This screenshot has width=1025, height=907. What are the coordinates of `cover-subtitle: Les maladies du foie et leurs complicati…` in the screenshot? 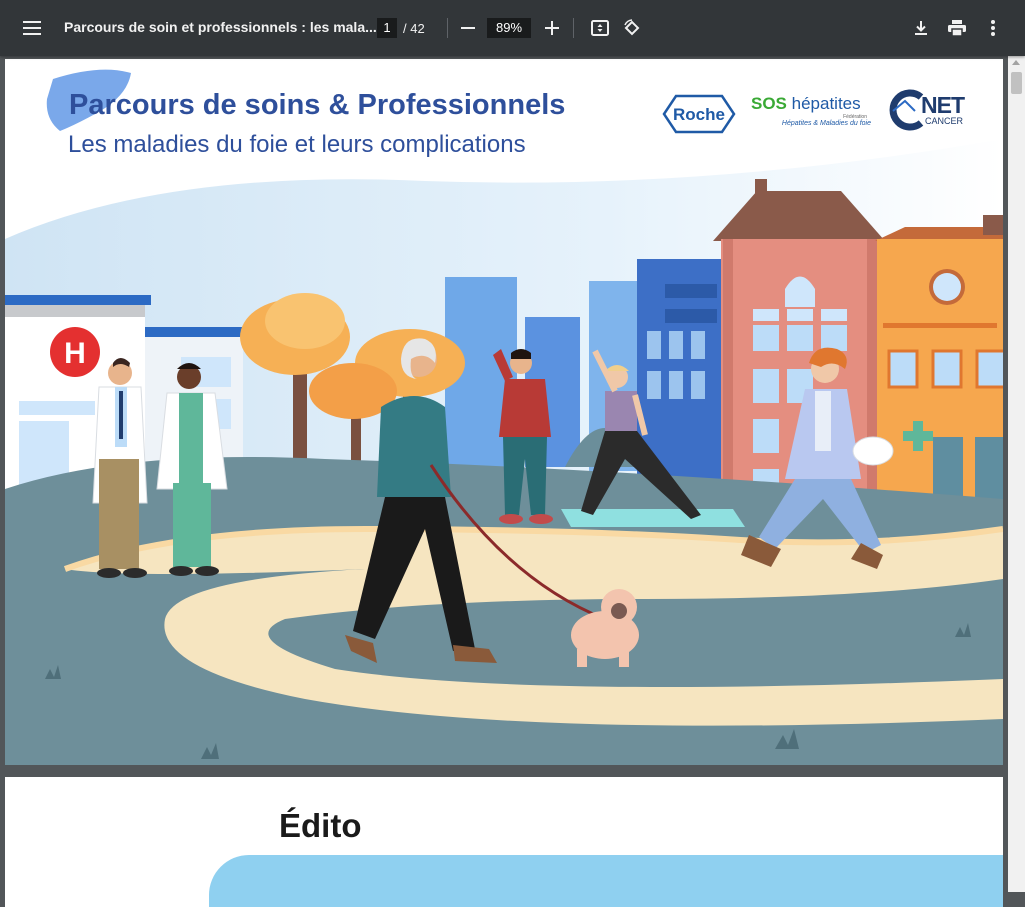 It's located at (297, 144).